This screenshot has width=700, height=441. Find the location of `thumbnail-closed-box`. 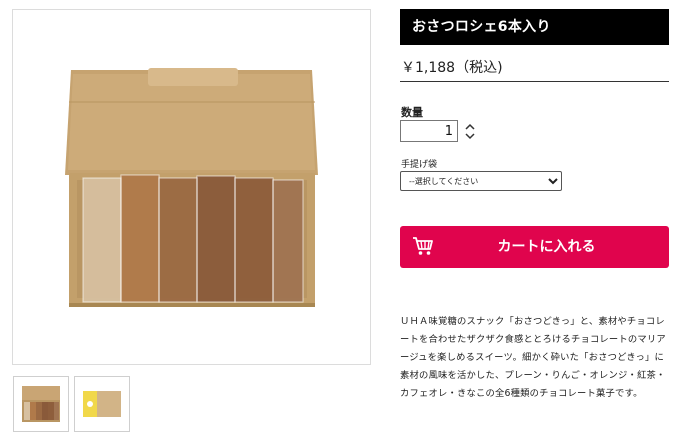

thumbnail-closed-box is located at coordinates (102, 404).